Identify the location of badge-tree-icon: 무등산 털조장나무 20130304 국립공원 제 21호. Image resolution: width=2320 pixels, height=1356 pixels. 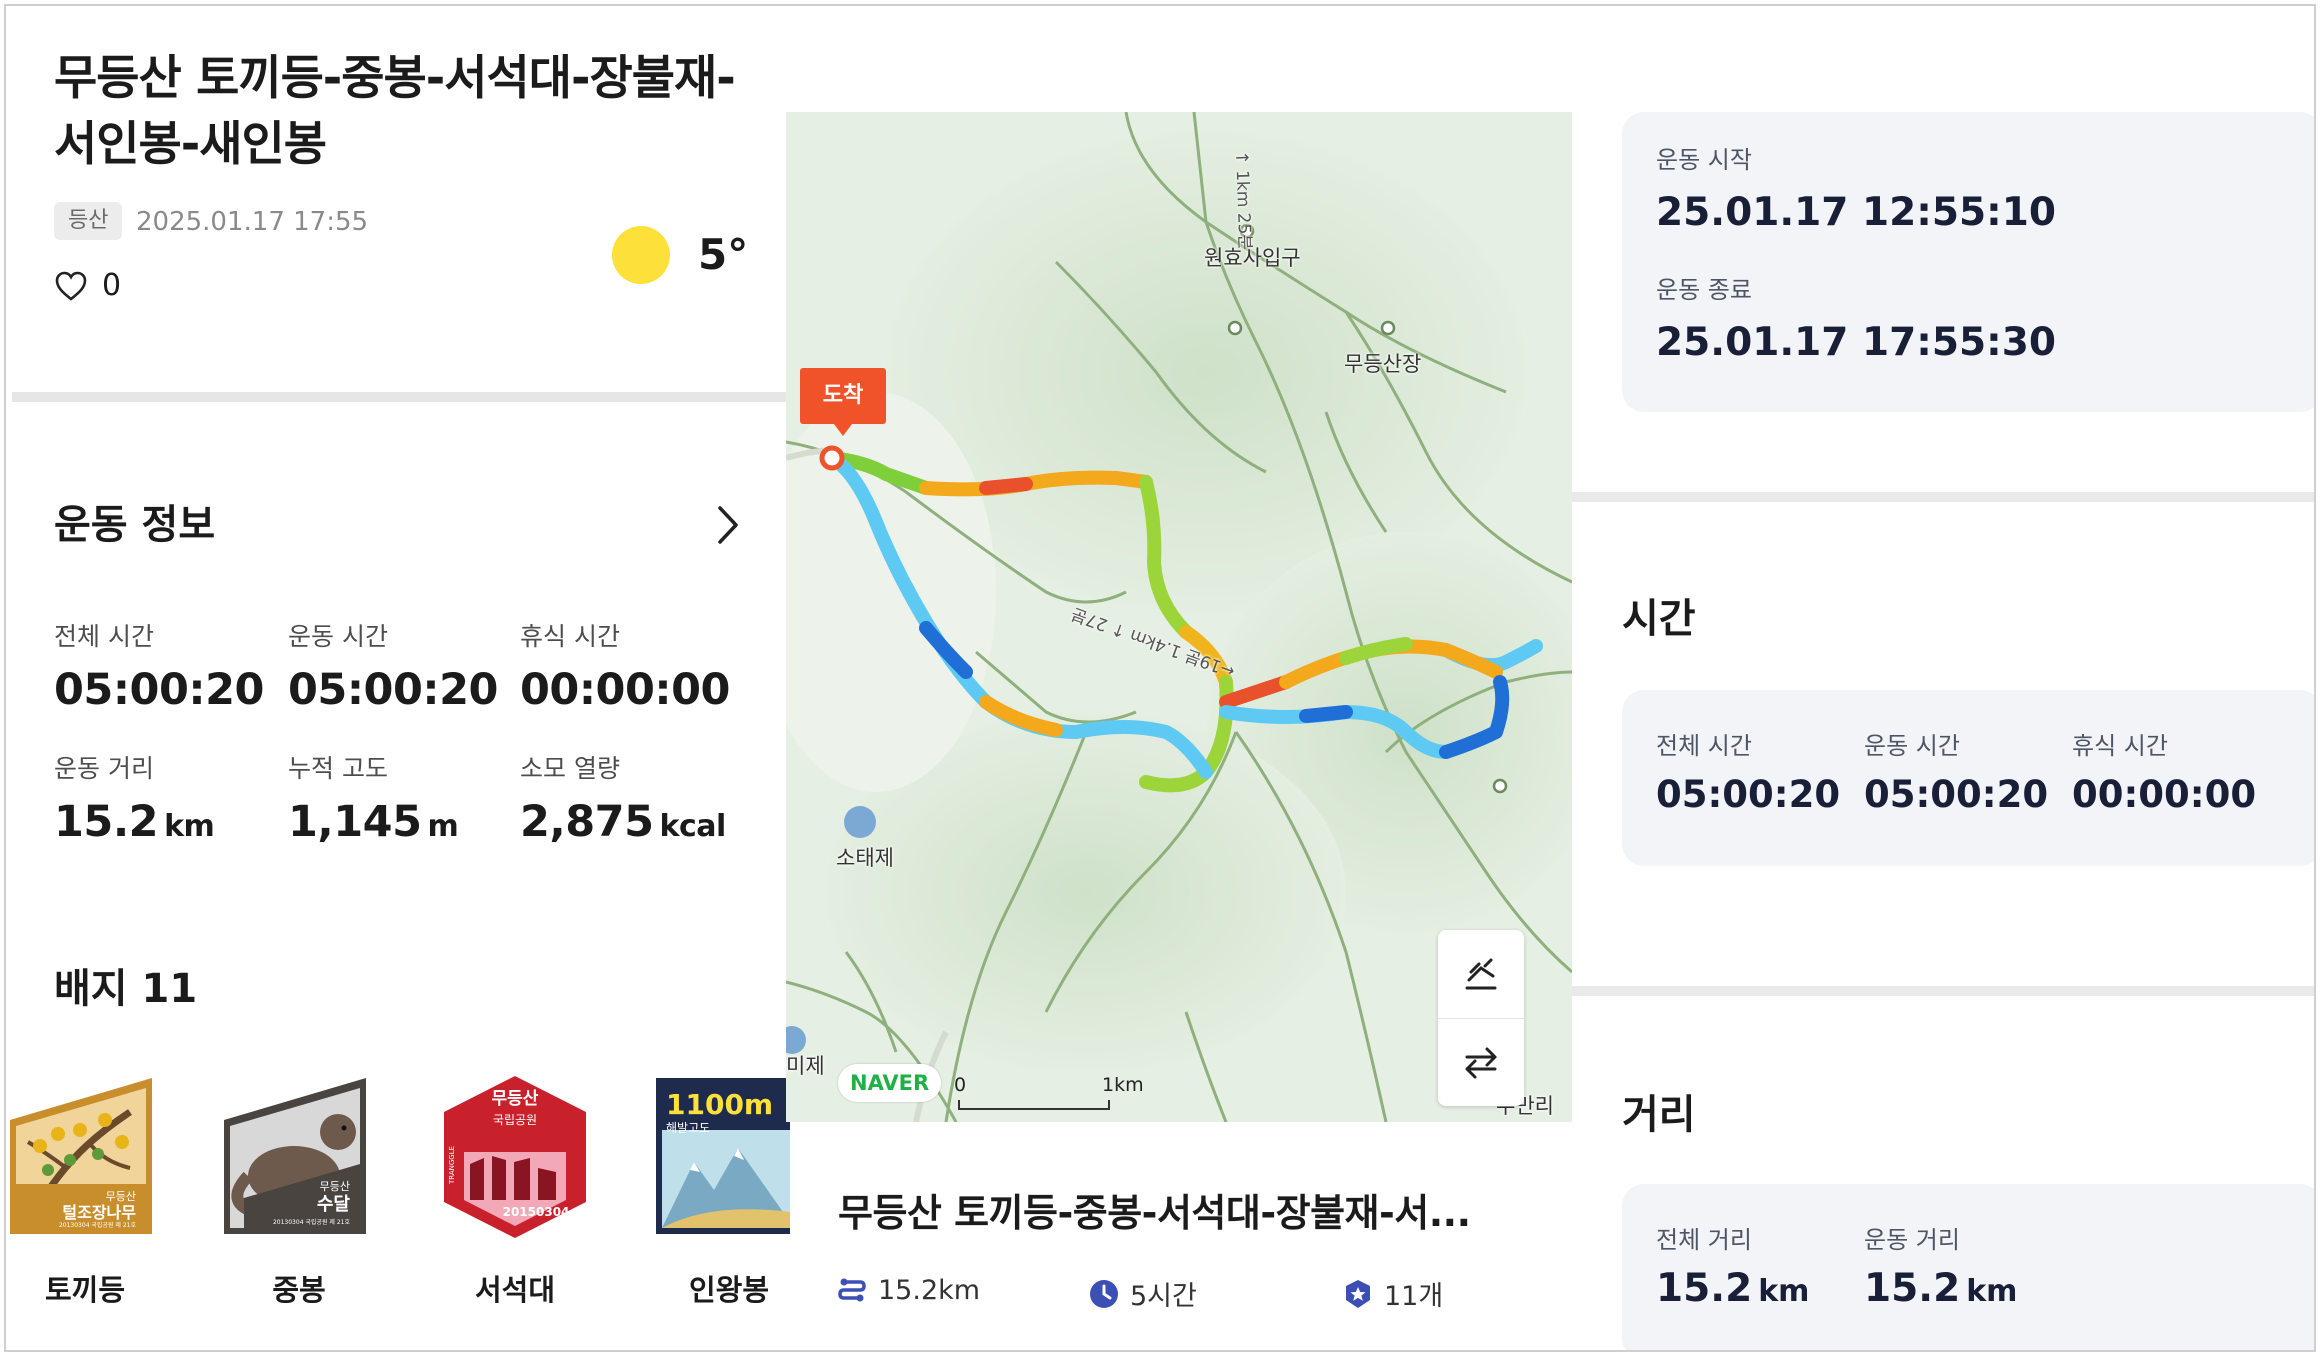
(85, 1157).